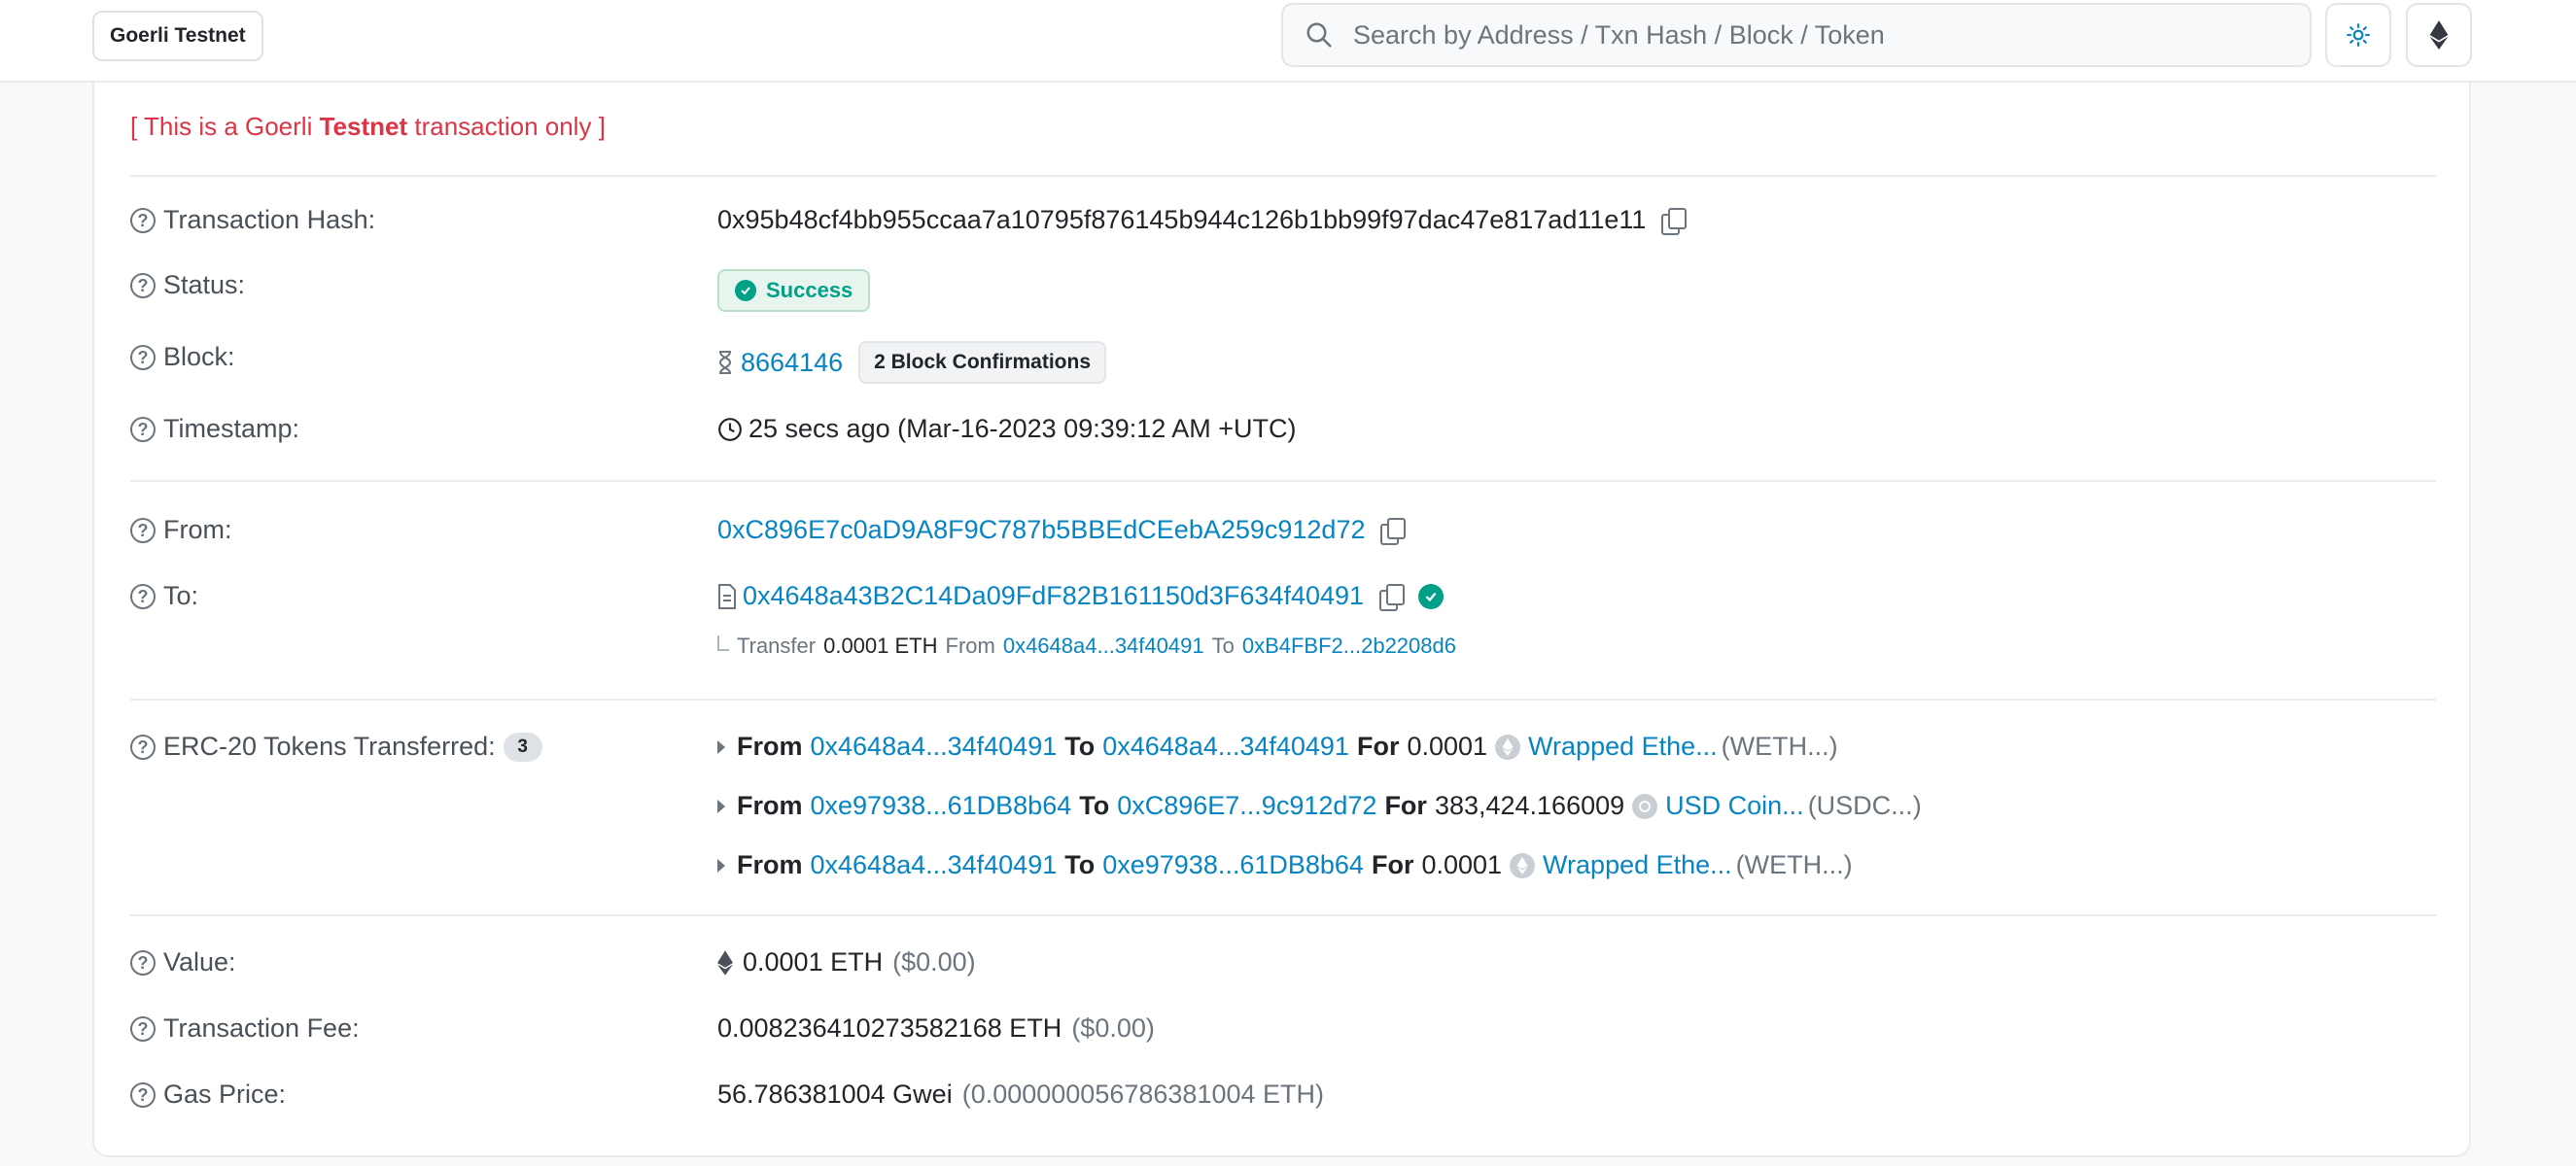 The image size is (2576, 1166). What do you see at coordinates (1319, 35) in the screenshot?
I see `search-icon` at bounding box center [1319, 35].